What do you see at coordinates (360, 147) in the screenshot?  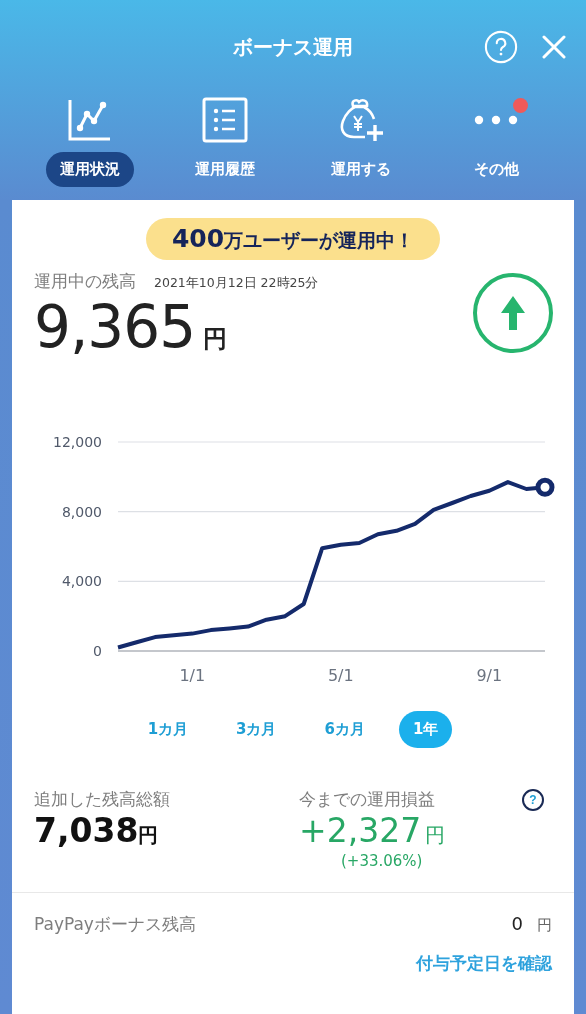 I see `nav-tab: 運用する` at bounding box center [360, 147].